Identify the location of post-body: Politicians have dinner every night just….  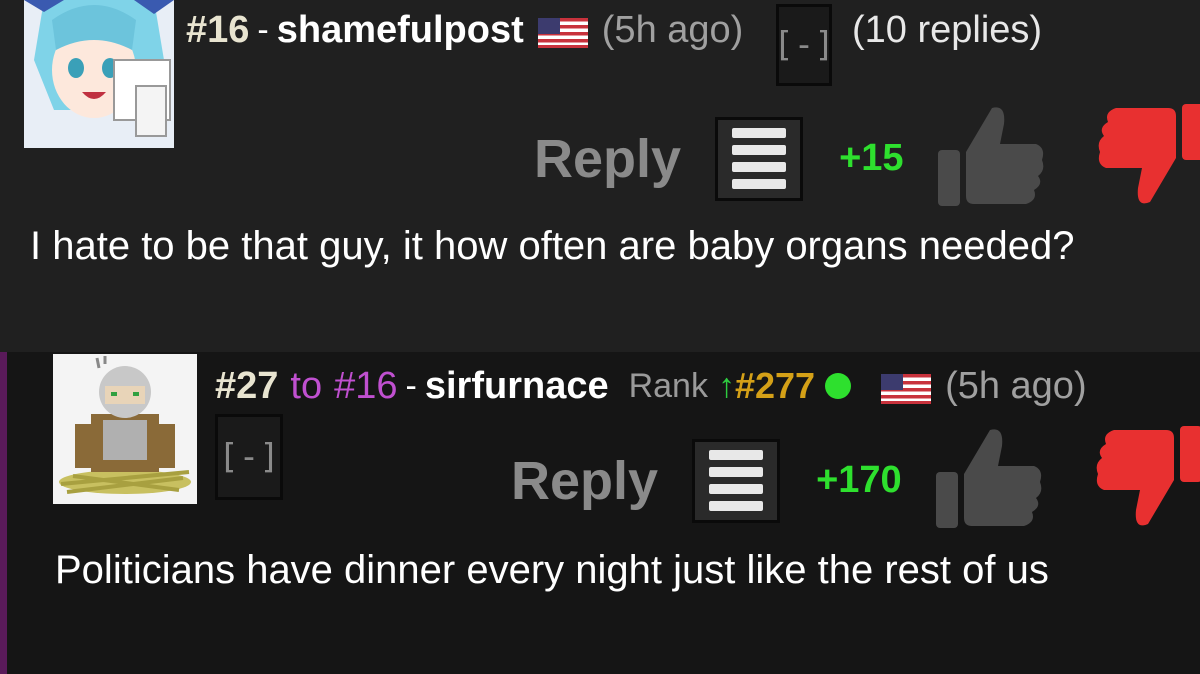
(552, 570).